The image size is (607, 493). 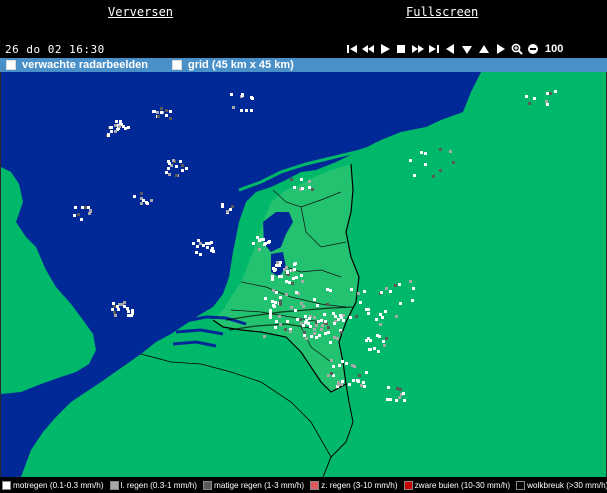 What do you see at coordinates (533, 49) in the screenshot?
I see `zoom-out-icon` at bounding box center [533, 49].